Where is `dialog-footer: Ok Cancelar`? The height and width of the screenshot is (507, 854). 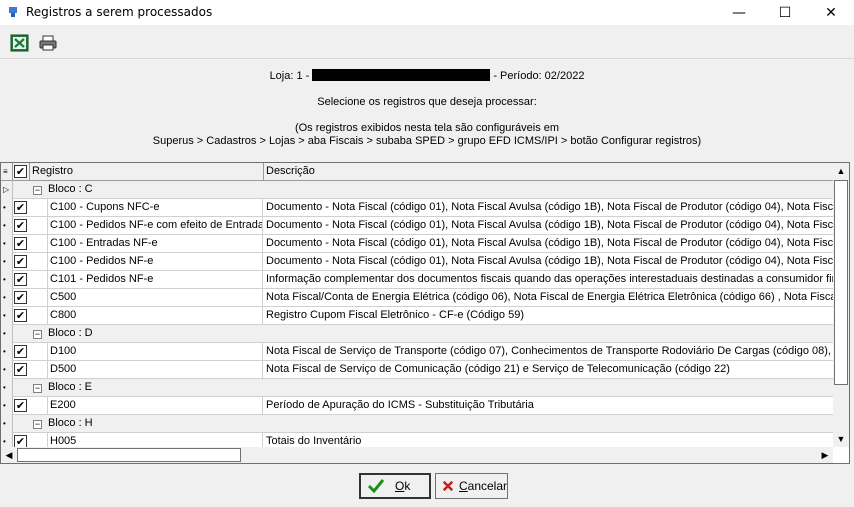
dialog-footer: Ok Cancelar is located at coordinates (427, 486).